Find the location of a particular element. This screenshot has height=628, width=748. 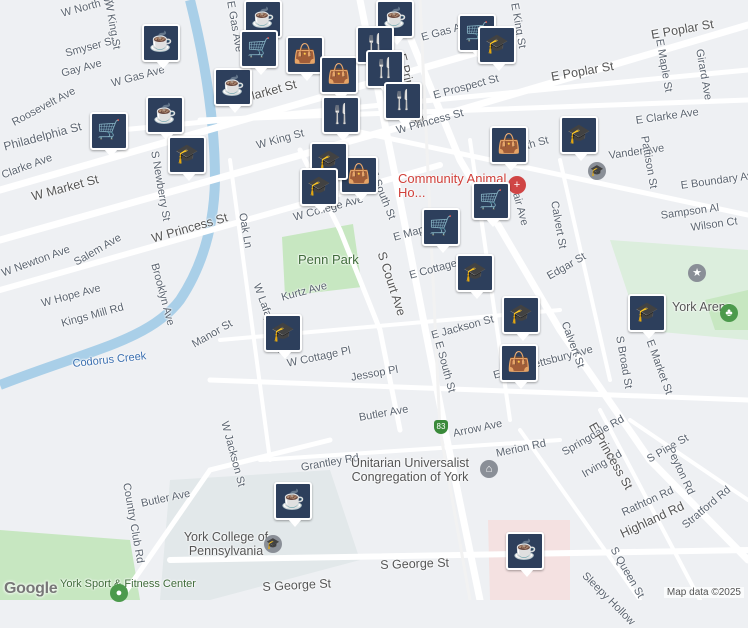

park-label: Penn Park is located at coordinates (328, 259).